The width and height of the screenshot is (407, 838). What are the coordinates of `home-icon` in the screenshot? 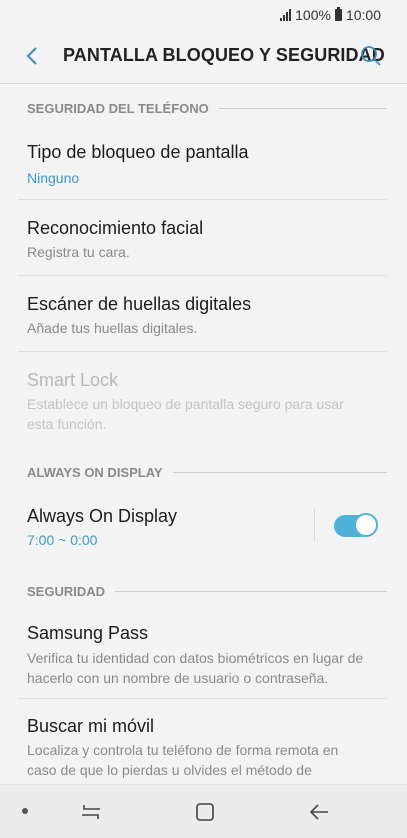 It's located at (205, 812).